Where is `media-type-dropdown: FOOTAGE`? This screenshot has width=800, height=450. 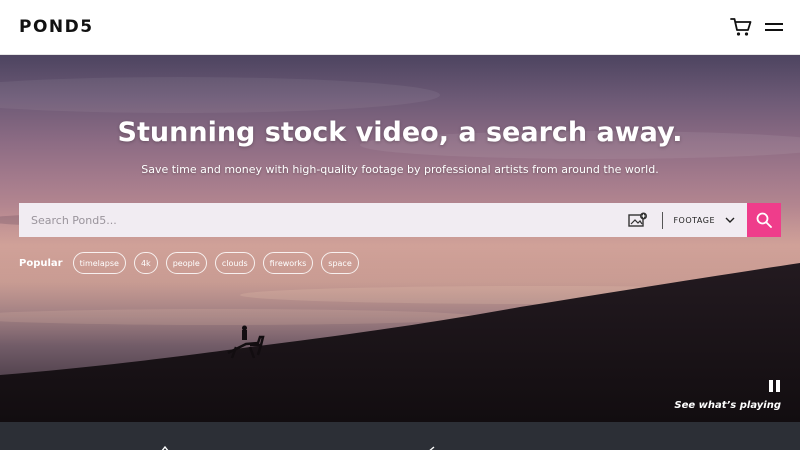 media-type-dropdown: FOOTAGE is located at coordinates (704, 220).